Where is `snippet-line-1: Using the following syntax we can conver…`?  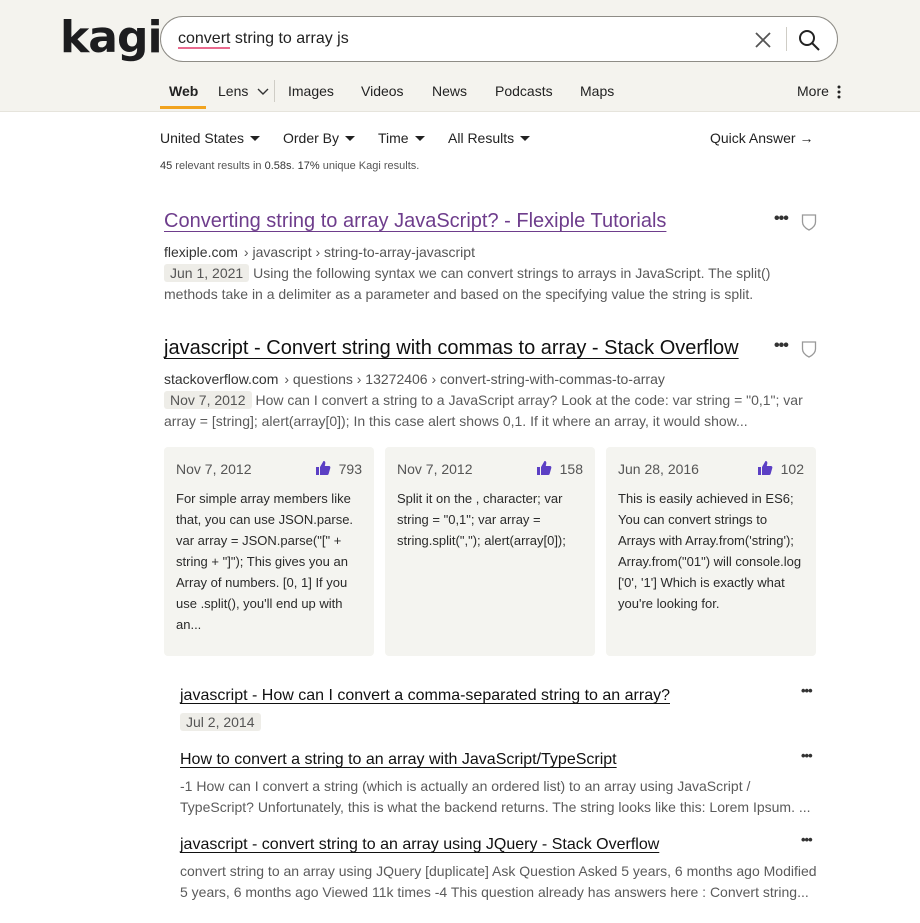
snippet-line-1: Using the following syntax we can conver… is located at coordinates (512, 273).